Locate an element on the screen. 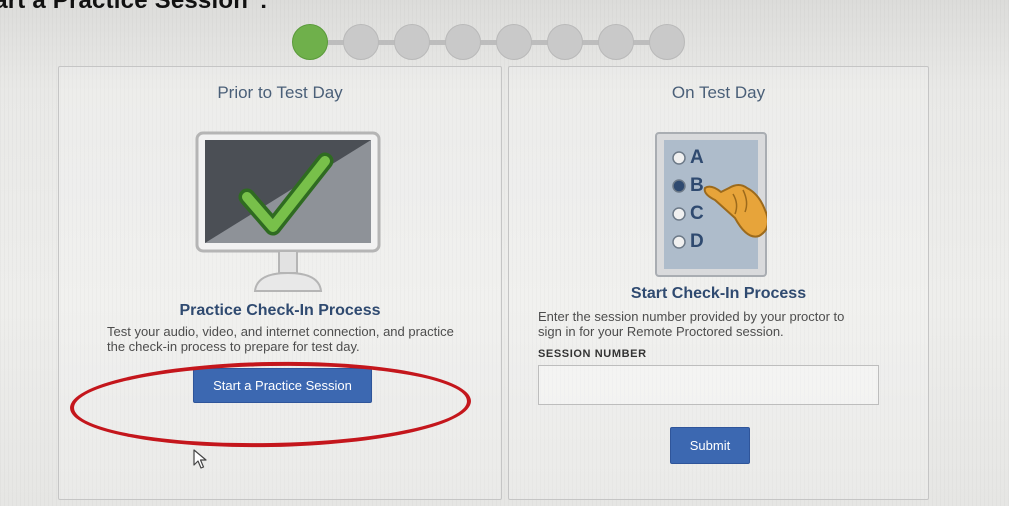  option-d-label: D is located at coordinates (697, 241).